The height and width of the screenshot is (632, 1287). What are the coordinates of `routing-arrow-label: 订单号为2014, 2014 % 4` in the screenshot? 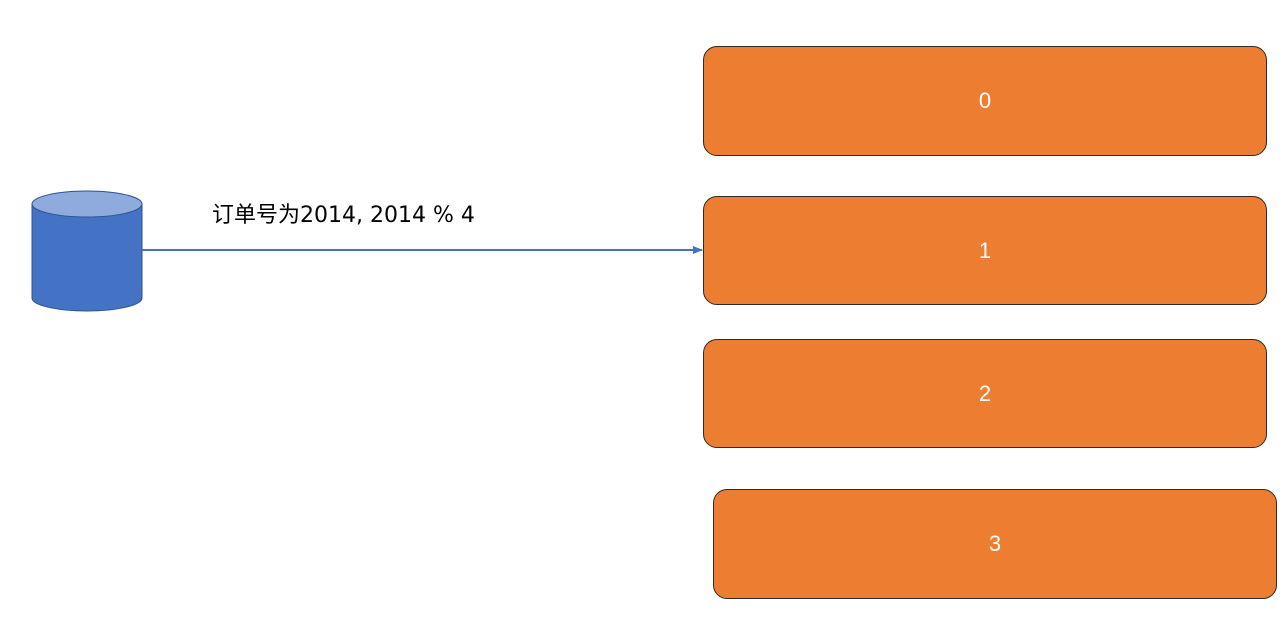 It's located at (343, 215).